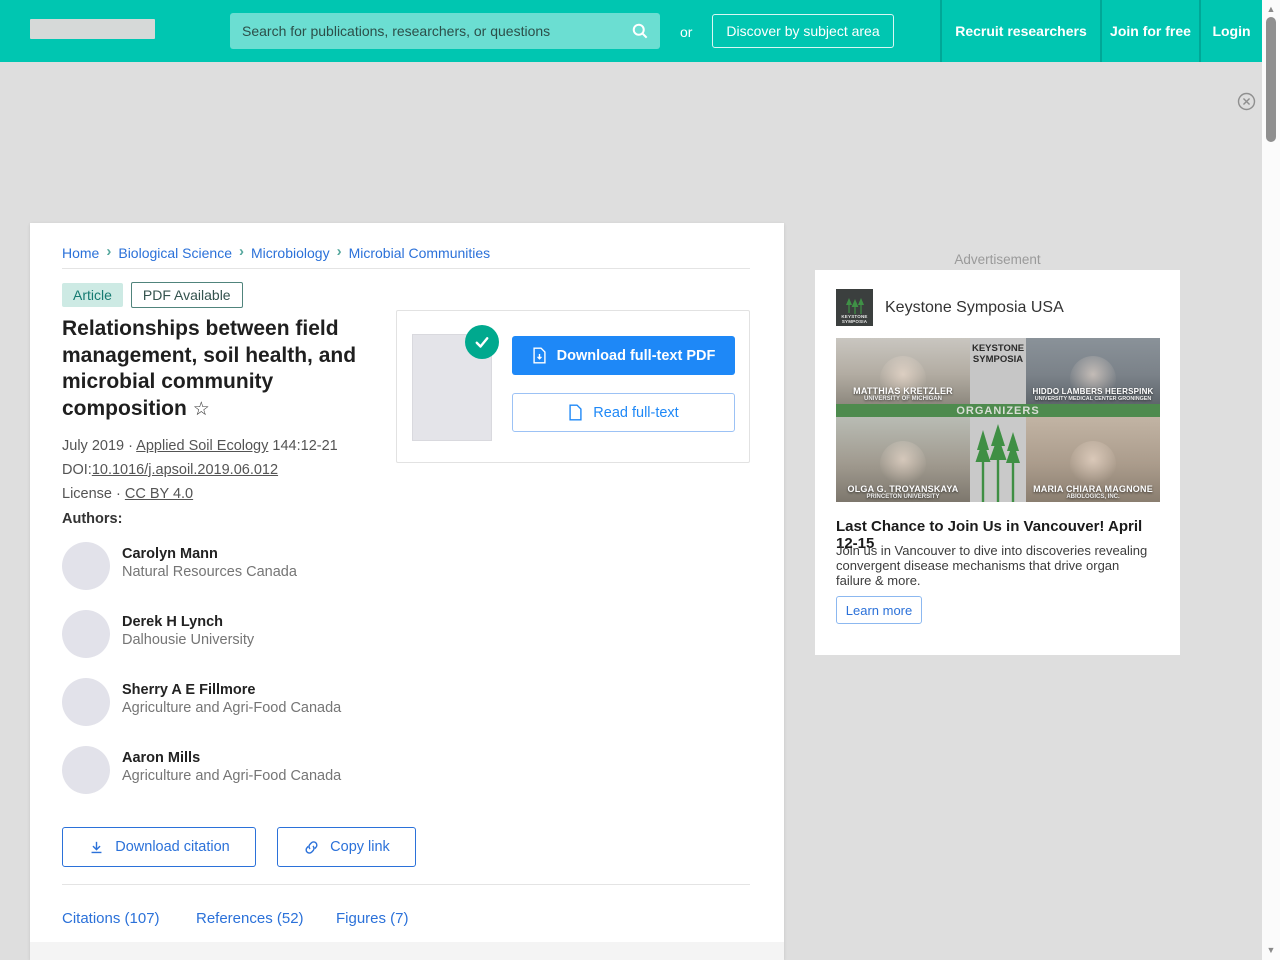 Image resolution: width=1280 pixels, height=960 pixels. I want to click on license-link: CC BY 4.0, so click(159, 494).